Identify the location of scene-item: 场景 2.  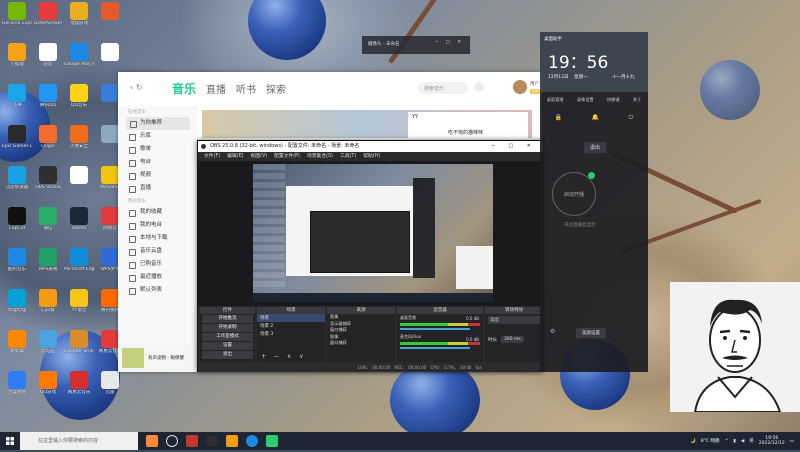
(291, 326).